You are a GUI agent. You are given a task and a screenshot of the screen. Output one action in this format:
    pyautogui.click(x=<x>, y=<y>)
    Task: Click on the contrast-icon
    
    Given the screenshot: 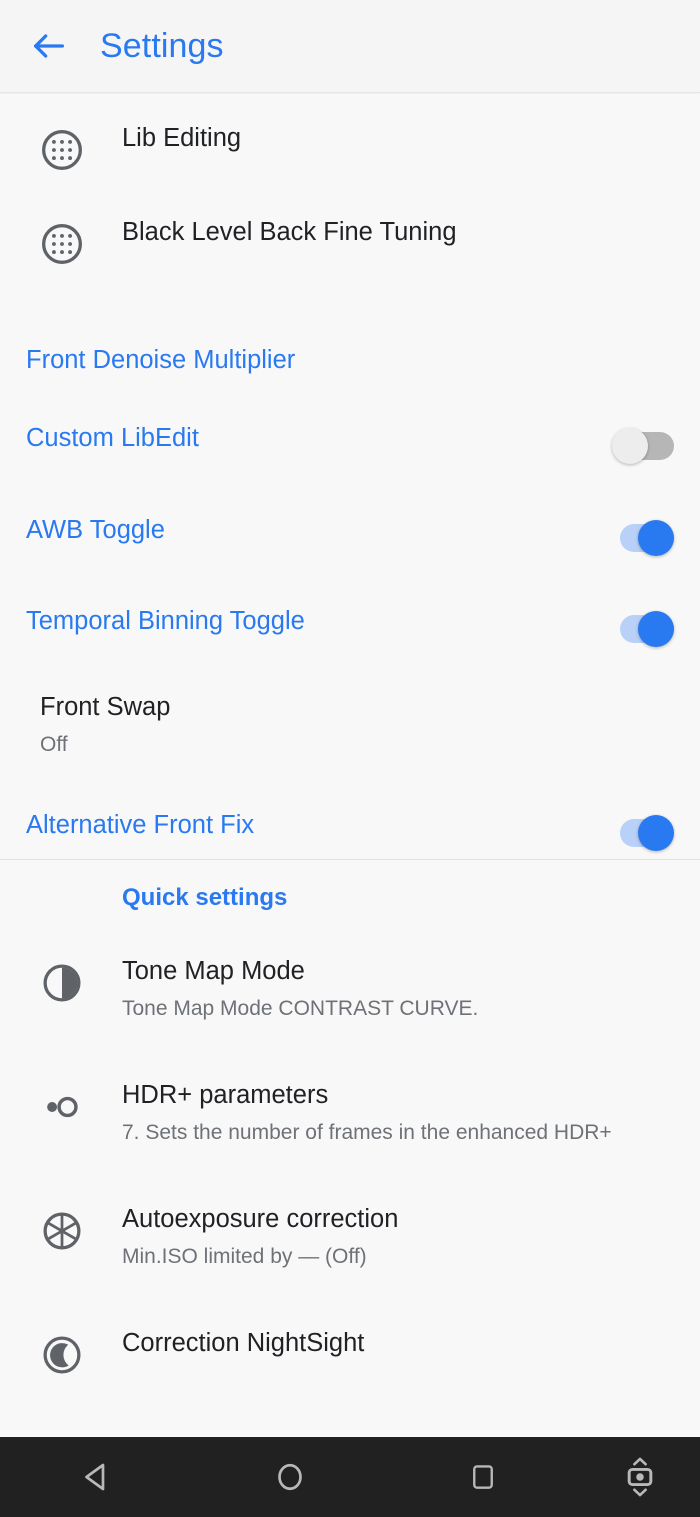 What is the action you would take?
    pyautogui.click(x=62, y=982)
    